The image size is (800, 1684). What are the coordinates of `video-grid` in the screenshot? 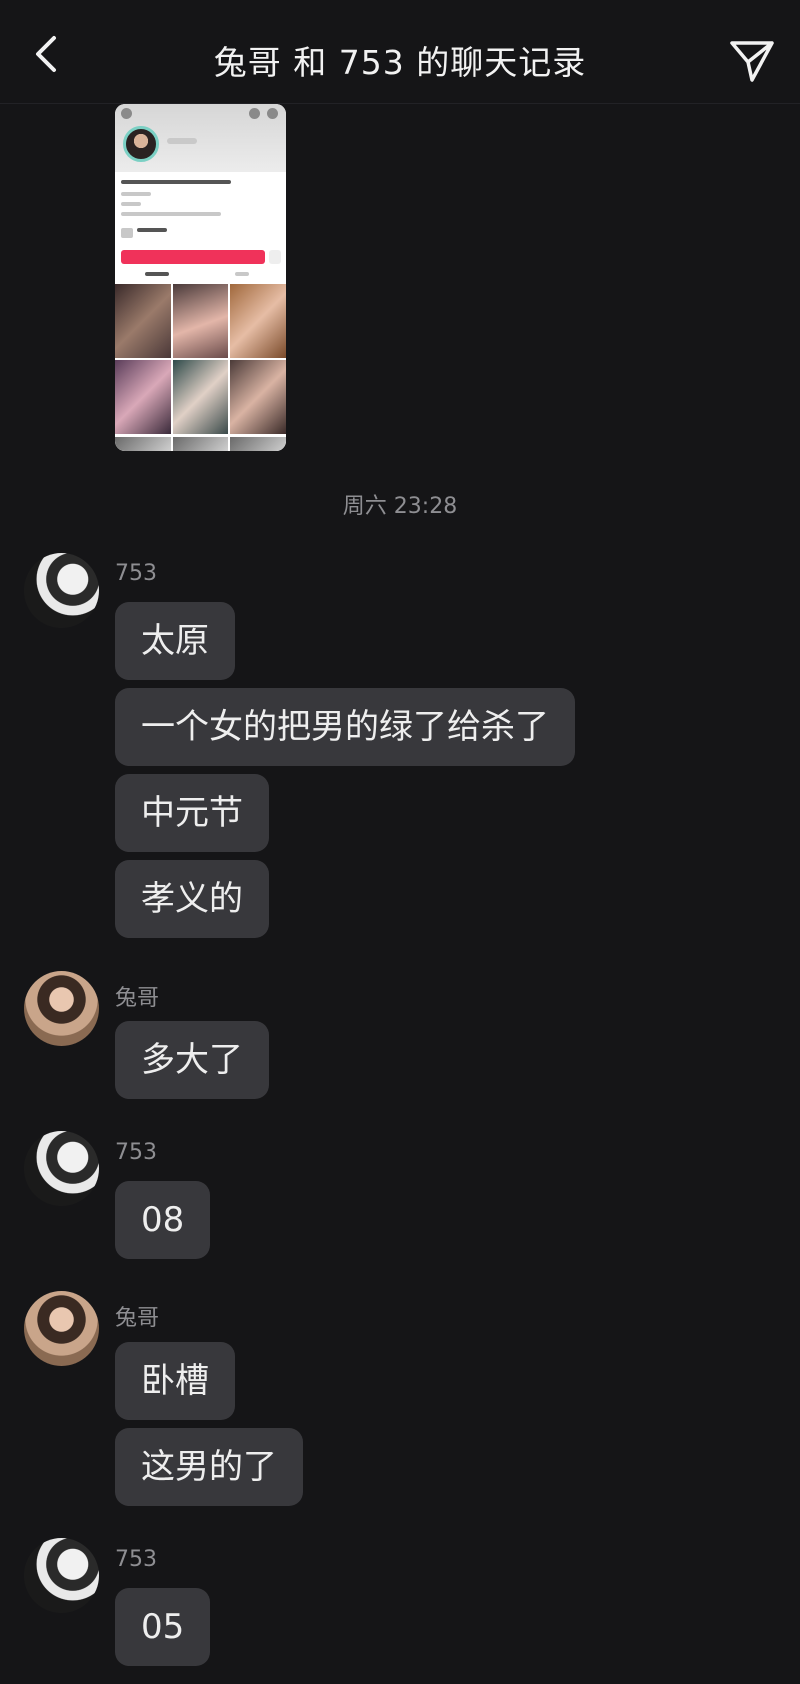 It's located at (200, 367).